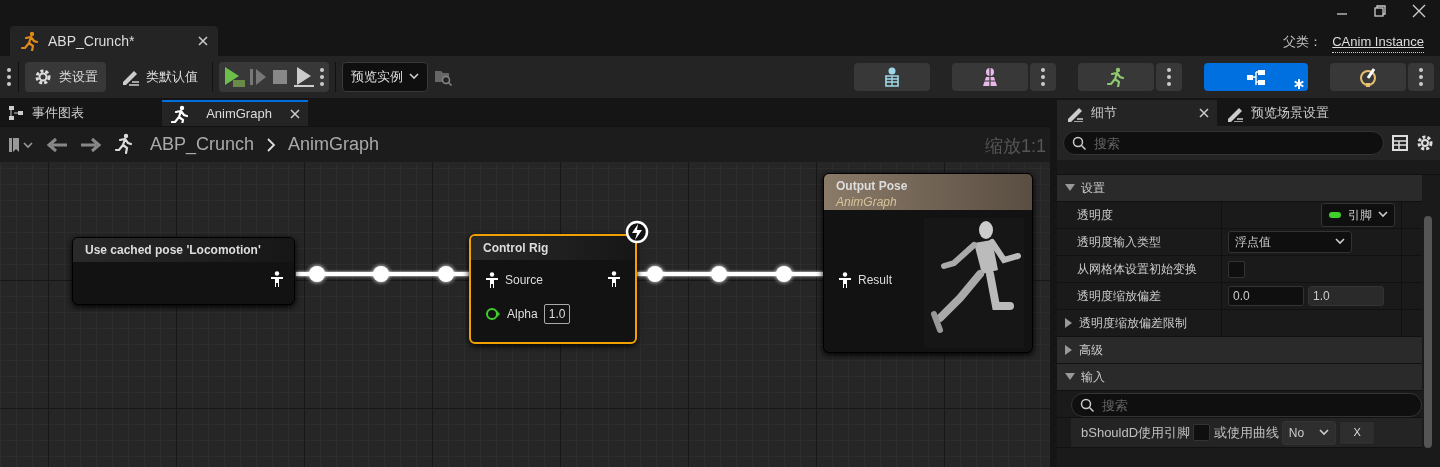  I want to click on clear-button: X, so click(1357, 432).